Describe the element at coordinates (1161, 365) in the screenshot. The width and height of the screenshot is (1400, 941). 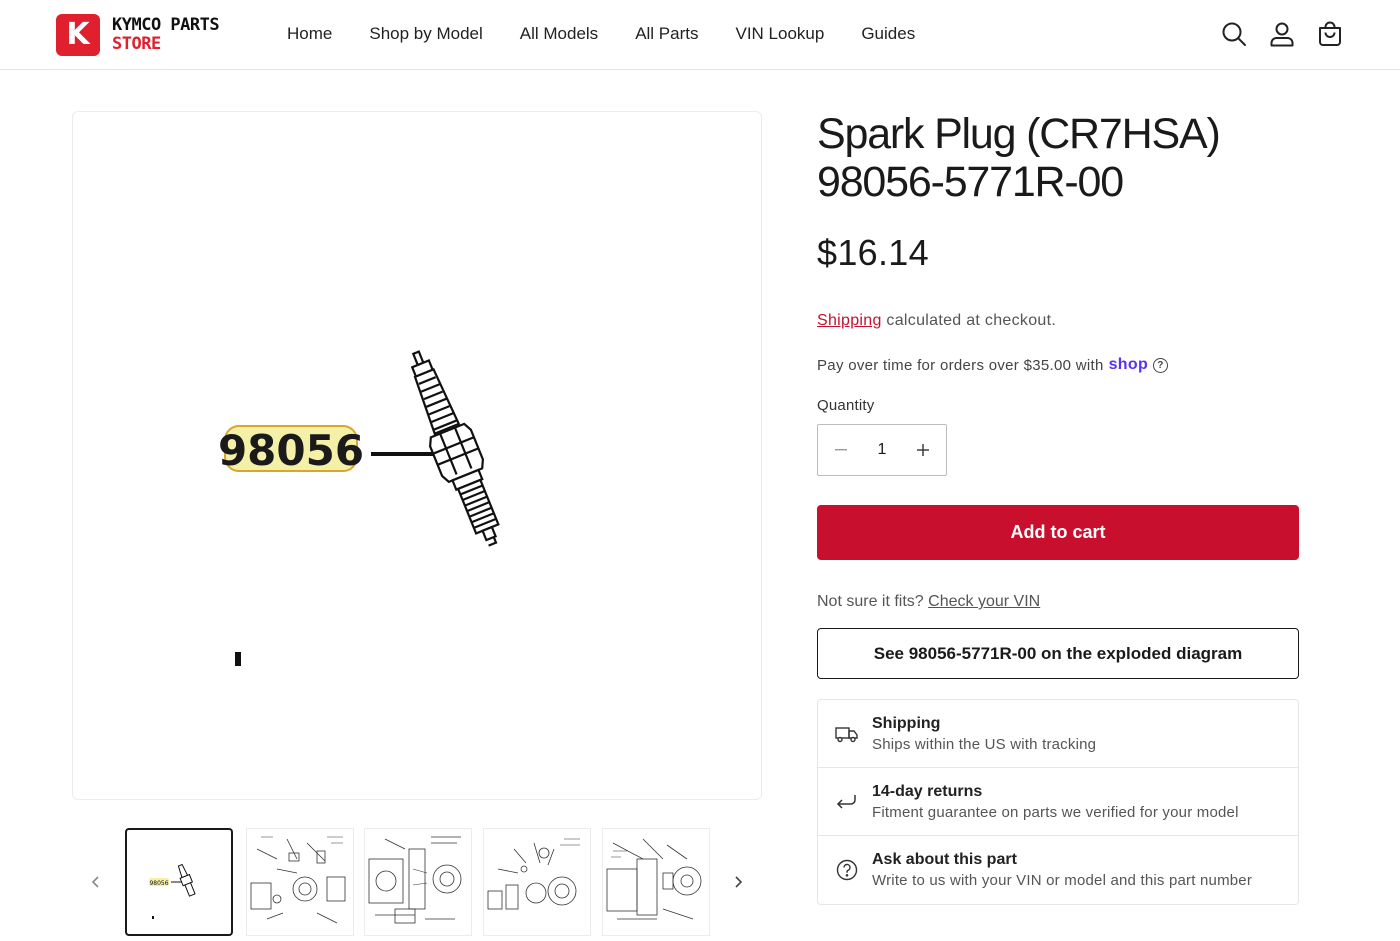
I see `info-question-icon: ?` at that location.